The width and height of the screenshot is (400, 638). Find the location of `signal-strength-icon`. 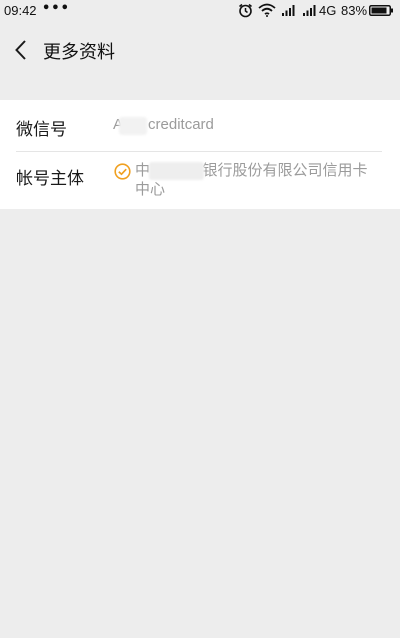

signal-strength-icon is located at coordinates (288, 10).